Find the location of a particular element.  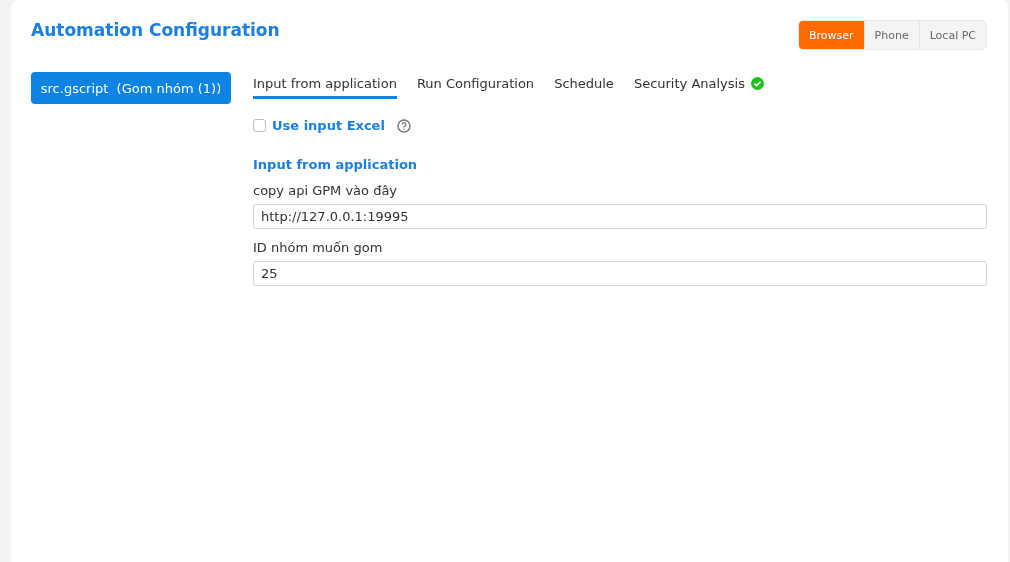

field-label: ID nhóm muốn gom is located at coordinates (318, 247).